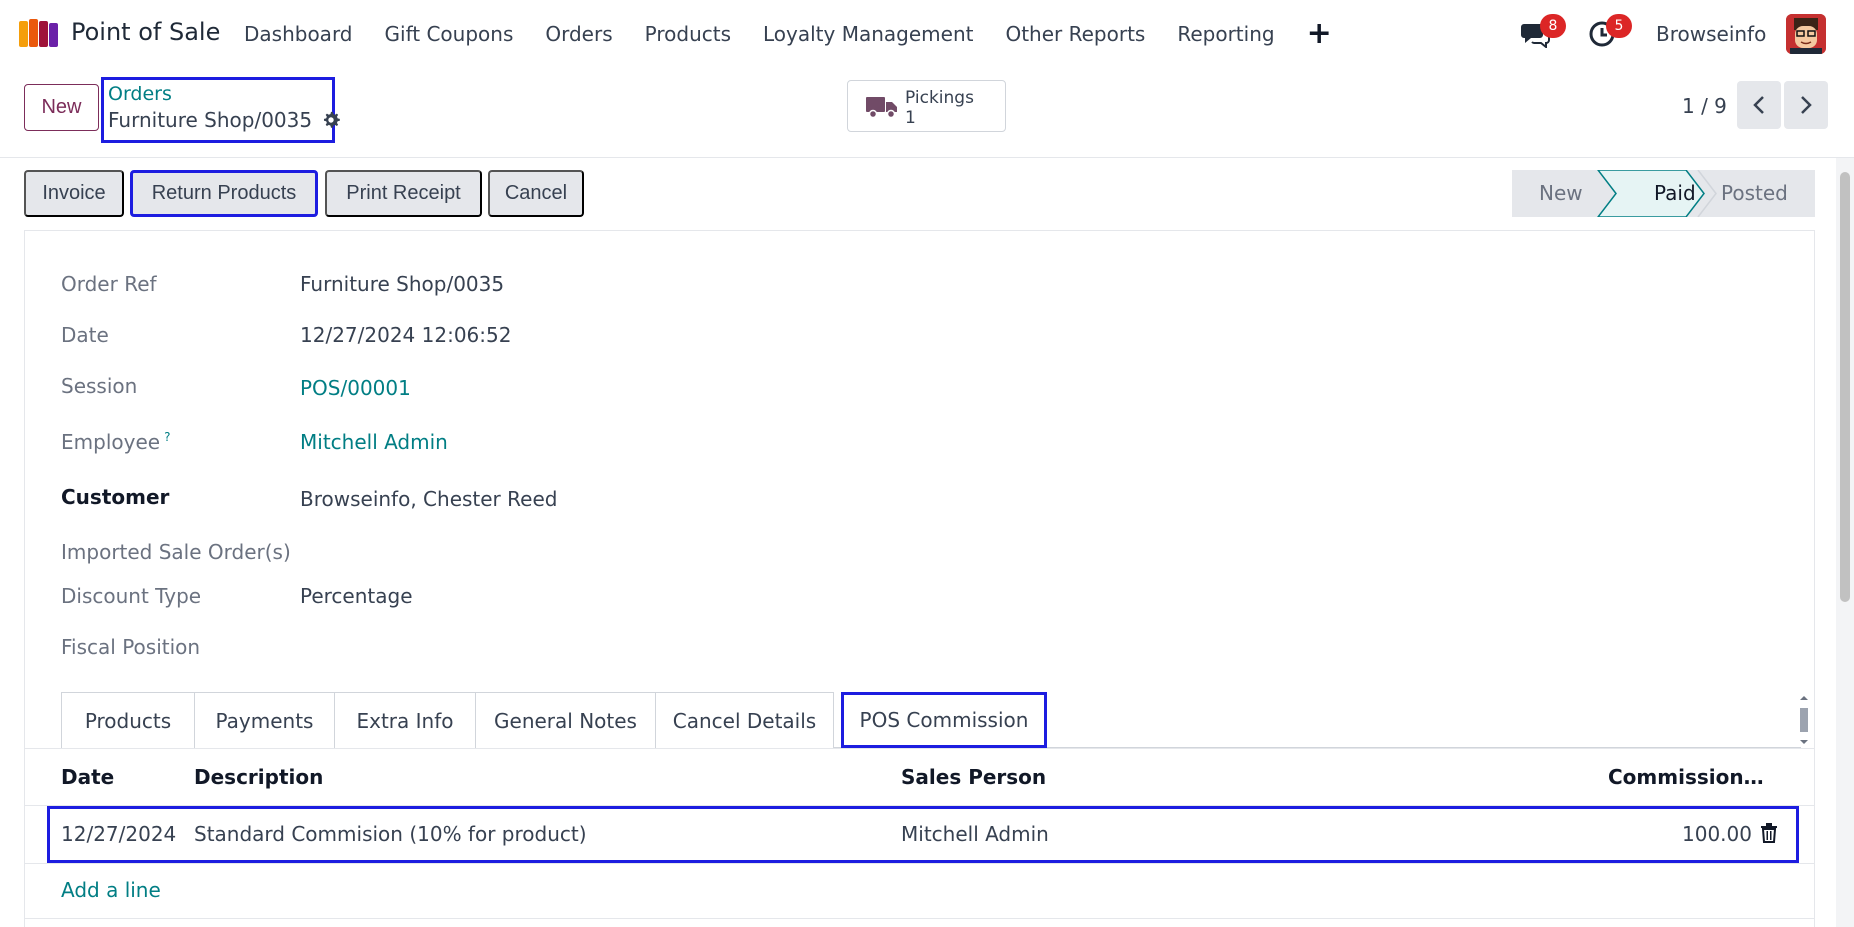  What do you see at coordinates (1704, 106) in the screenshot?
I see `pager-value: 1 / 9` at bounding box center [1704, 106].